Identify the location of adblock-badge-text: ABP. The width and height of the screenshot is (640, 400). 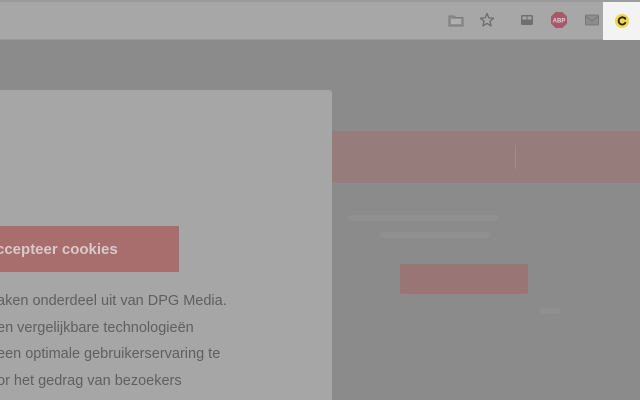
(559, 22).